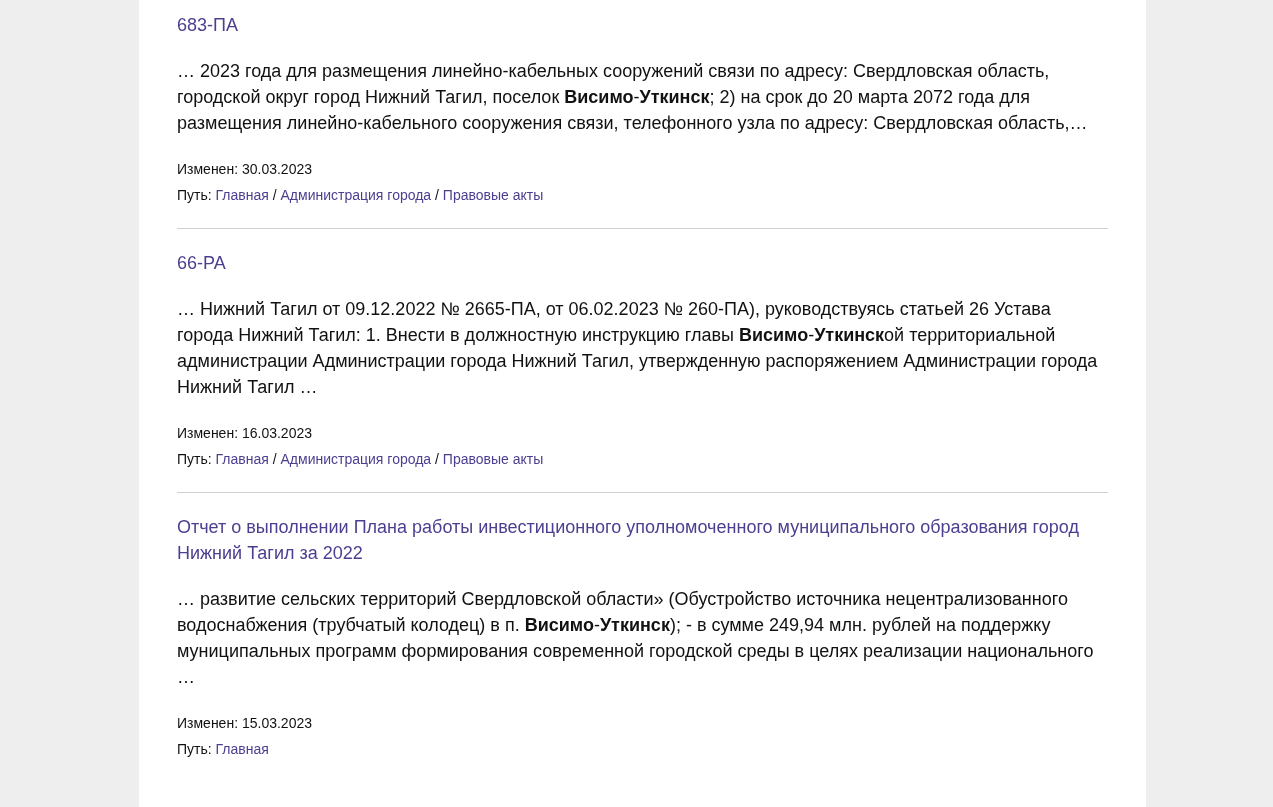 This screenshot has height=807, width=1273. Describe the element at coordinates (201, 263) in the screenshot. I see `result-title-link: 66-РА` at that location.